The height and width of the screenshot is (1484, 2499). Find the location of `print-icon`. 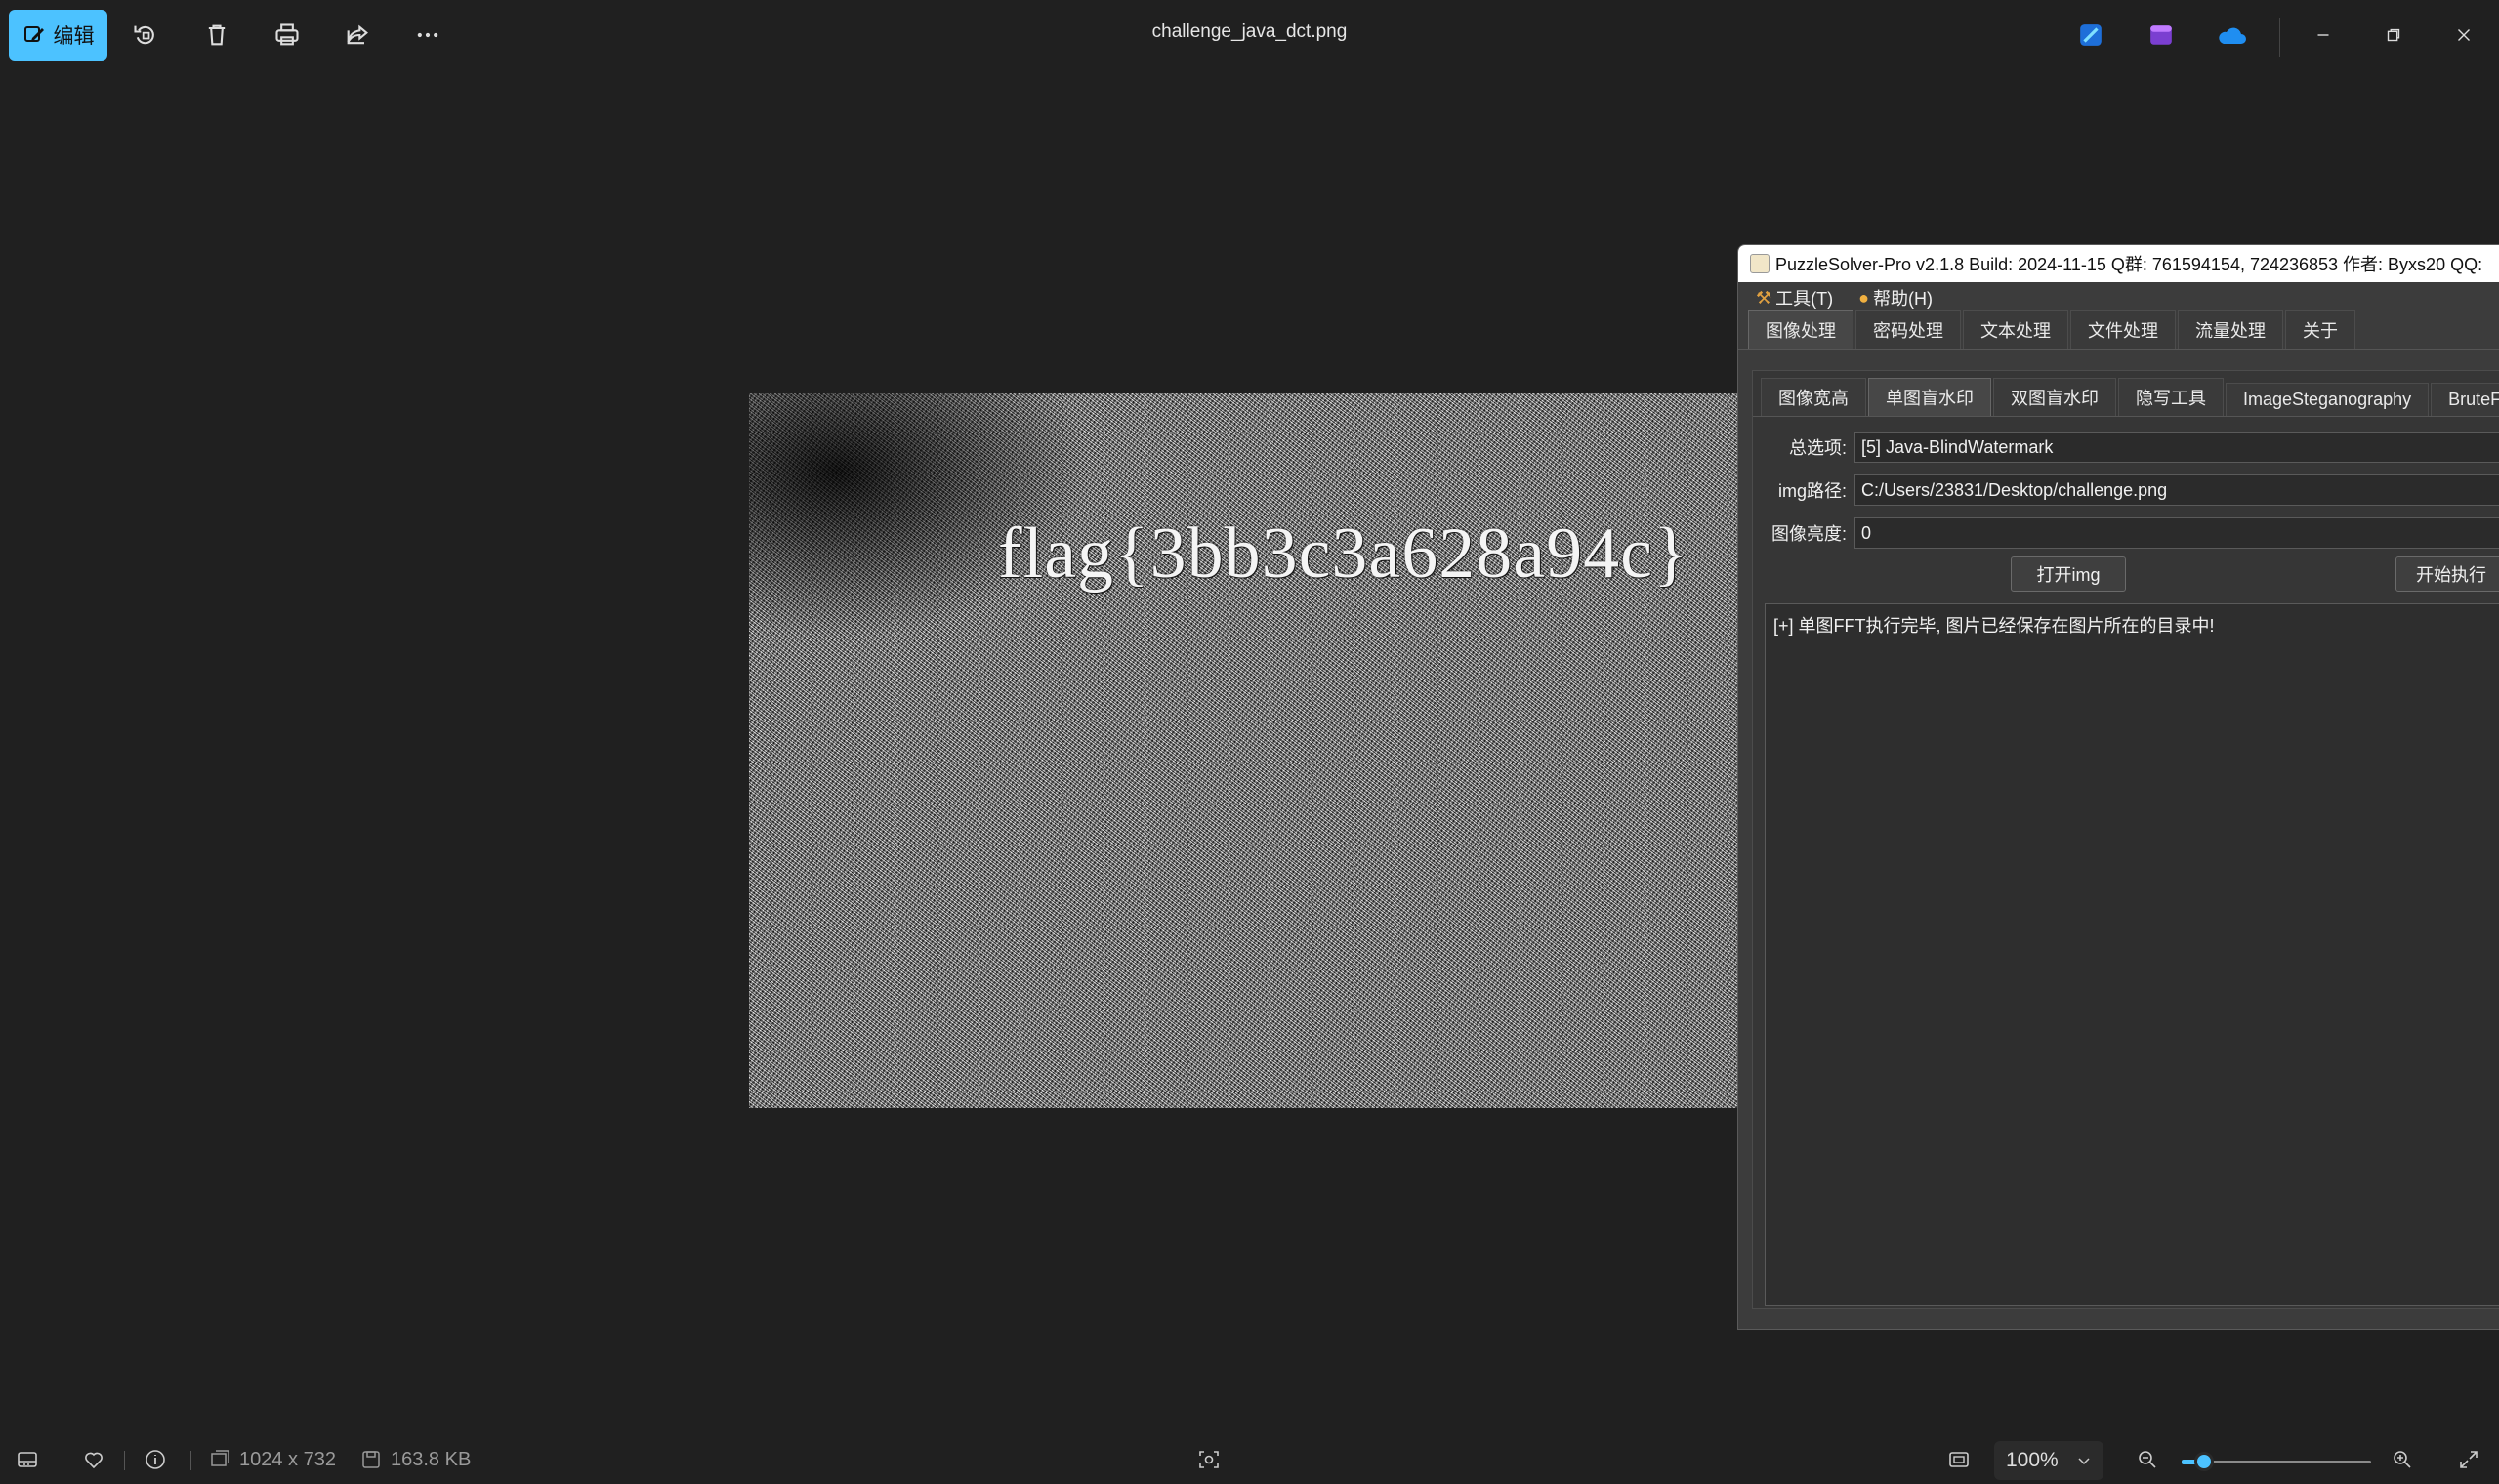

print-icon is located at coordinates (288, 36).